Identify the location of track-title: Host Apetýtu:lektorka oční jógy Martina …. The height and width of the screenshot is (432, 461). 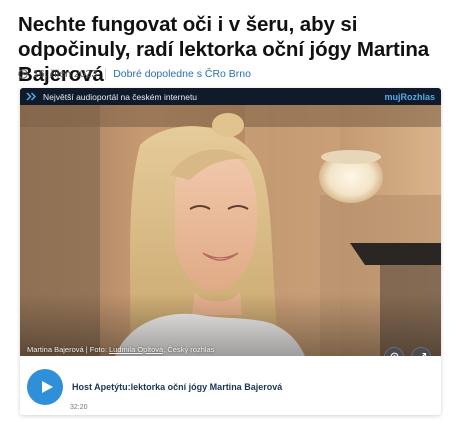
(177, 387).